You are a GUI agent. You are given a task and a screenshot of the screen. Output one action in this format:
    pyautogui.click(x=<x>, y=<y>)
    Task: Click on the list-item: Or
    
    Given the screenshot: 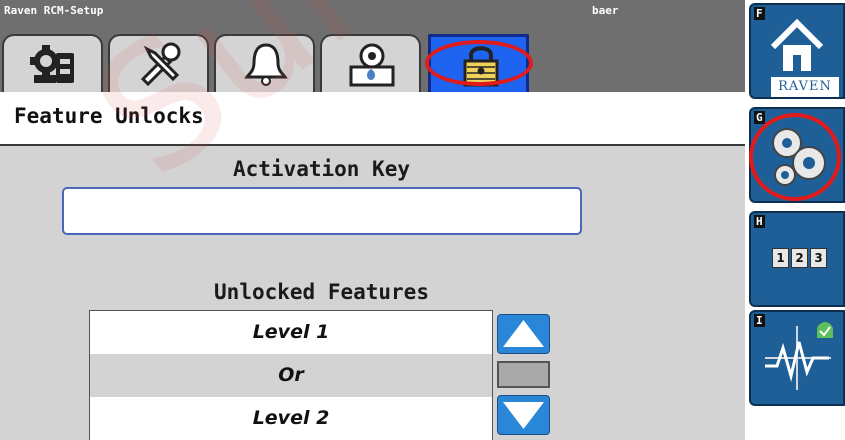 What is the action you would take?
    pyautogui.click(x=291, y=375)
    